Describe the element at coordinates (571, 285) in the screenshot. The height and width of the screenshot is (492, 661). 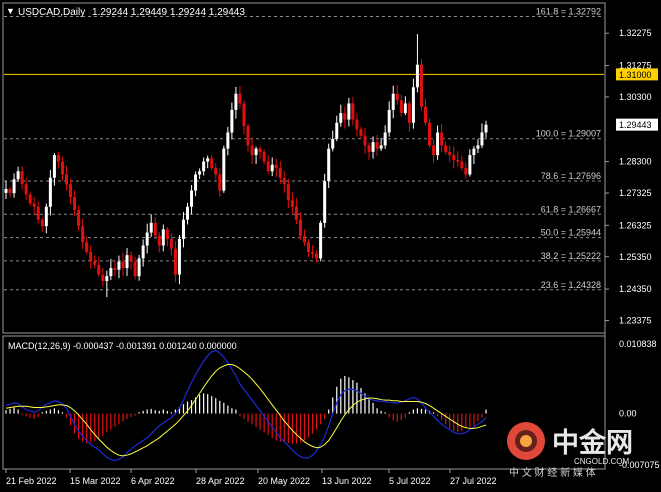
I see `fib-label-6: 23.6 = 1.24328` at that location.